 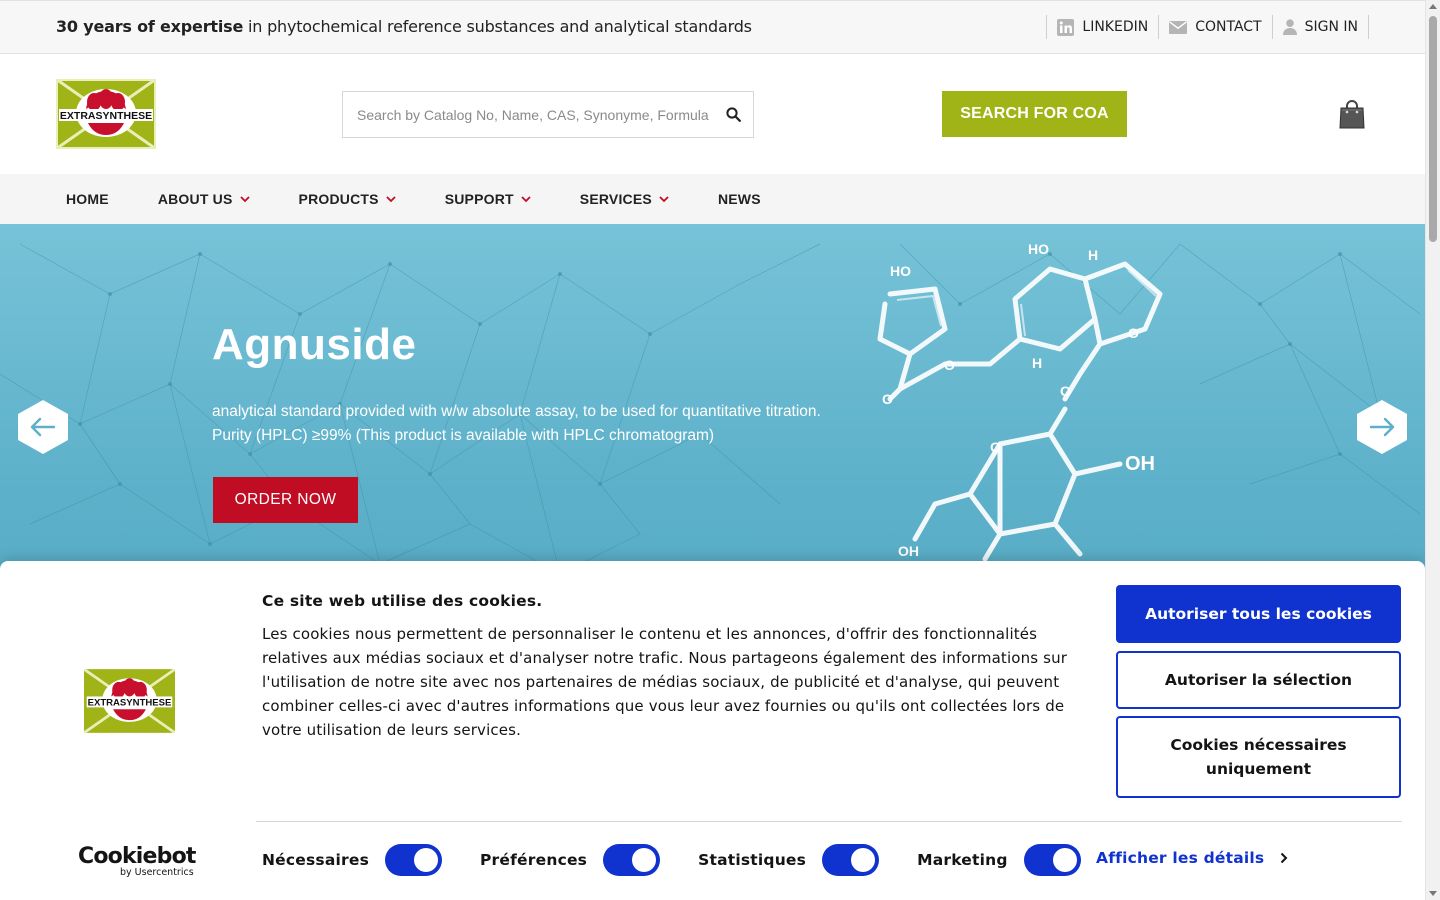 I want to click on sign-in-link: SIGN IN, so click(x=1319, y=27).